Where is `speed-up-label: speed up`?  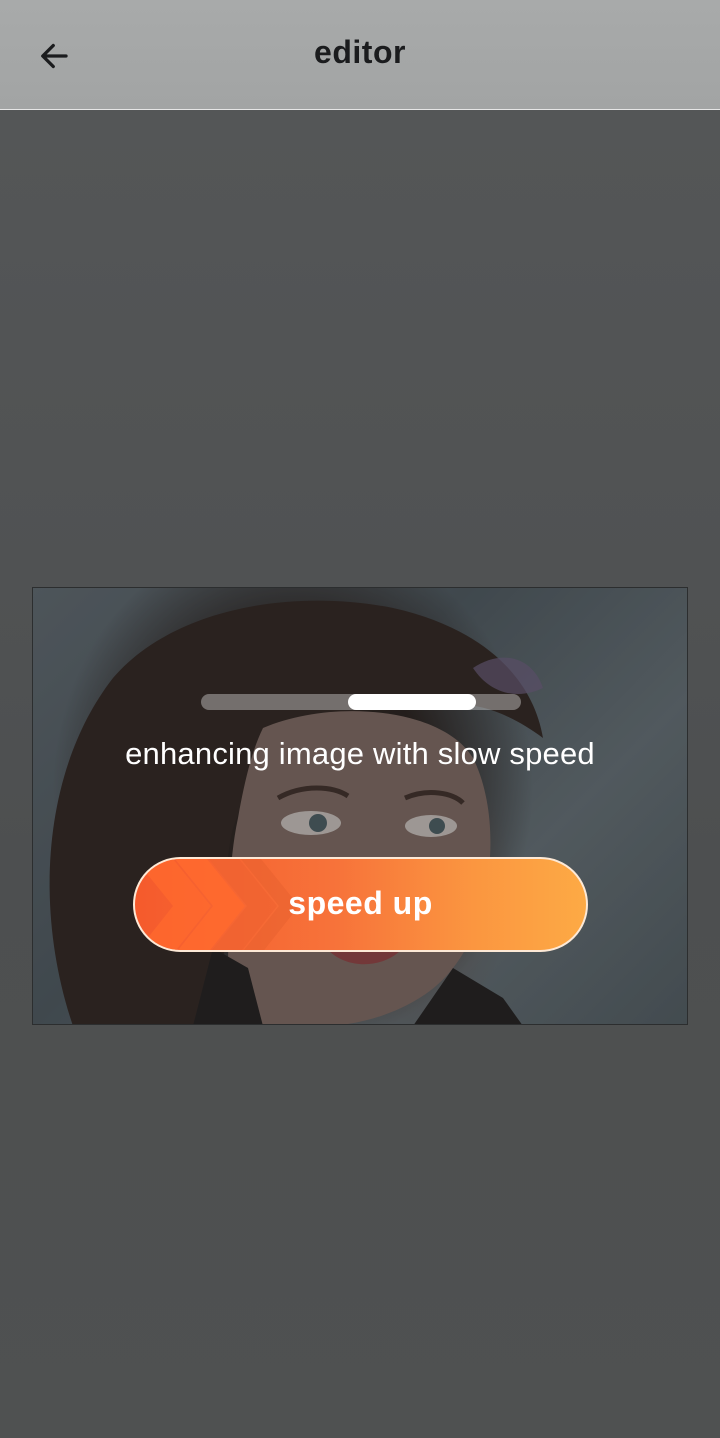
speed-up-label: speed up is located at coordinates (360, 903).